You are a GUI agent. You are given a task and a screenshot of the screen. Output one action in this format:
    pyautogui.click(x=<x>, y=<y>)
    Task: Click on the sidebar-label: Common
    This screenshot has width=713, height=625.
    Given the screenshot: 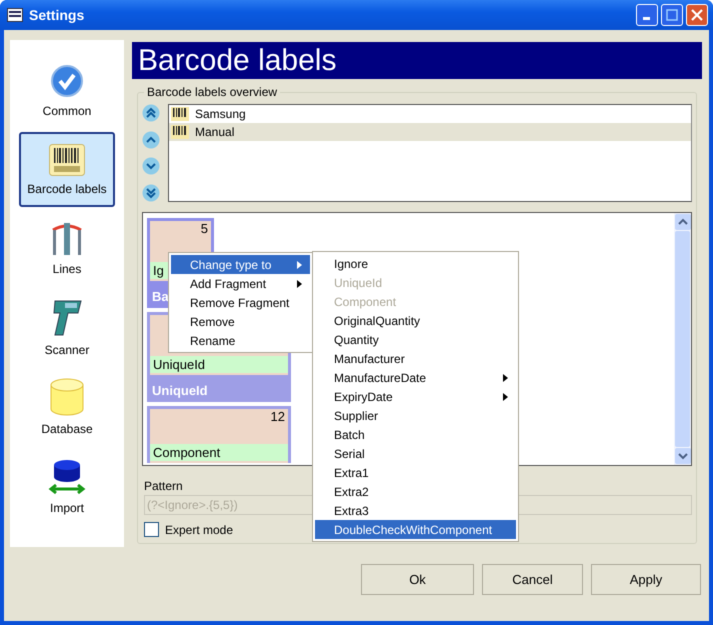 What is the action you would take?
    pyautogui.click(x=67, y=111)
    